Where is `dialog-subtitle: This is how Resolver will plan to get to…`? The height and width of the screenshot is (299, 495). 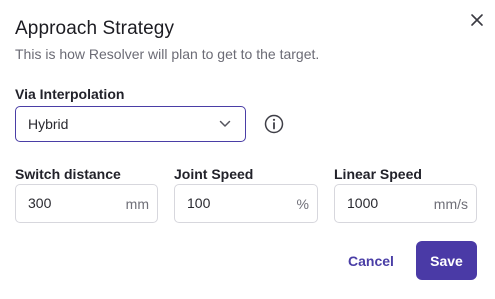
dialog-subtitle: This is how Resolver will plan to get to… is located at coordinates (167, 54).